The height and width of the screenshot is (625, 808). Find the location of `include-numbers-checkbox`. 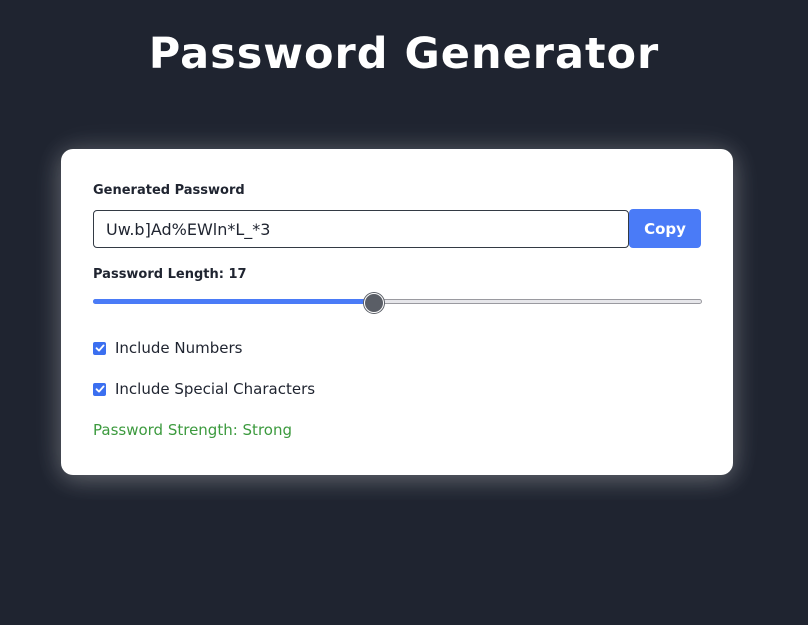

include-numbers-checkbox is located at coordinates (99, 348).